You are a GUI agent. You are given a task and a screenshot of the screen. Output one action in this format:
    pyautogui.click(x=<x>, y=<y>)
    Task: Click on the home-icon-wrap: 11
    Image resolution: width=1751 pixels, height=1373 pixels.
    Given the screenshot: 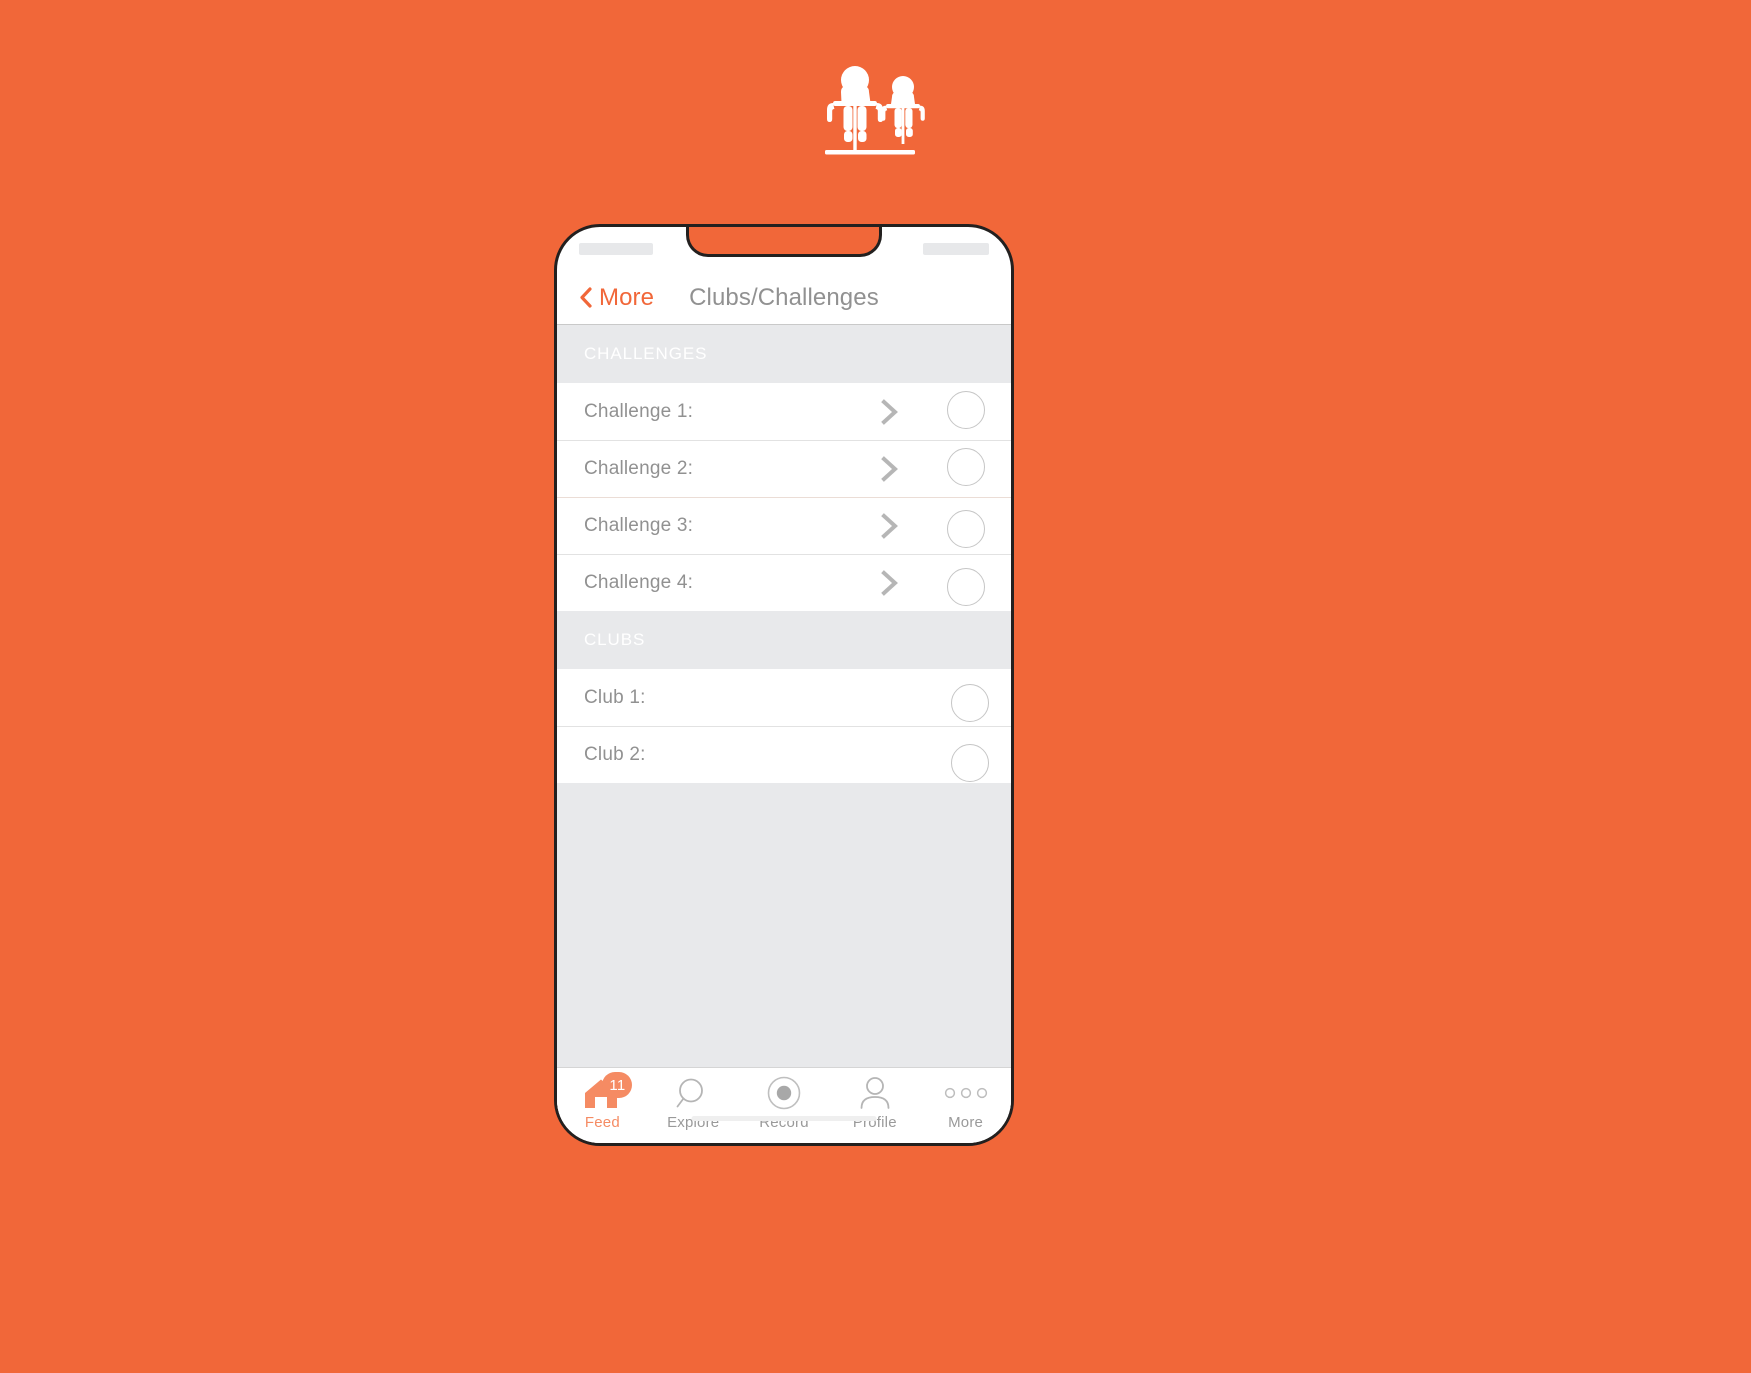 What is the action you would take?
    pyautogui.click(x=607, y=1091)
    